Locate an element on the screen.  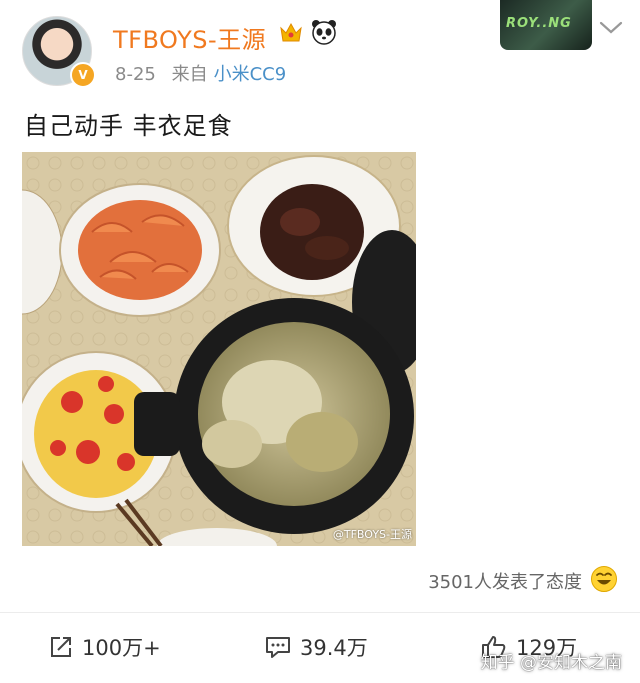
post-date: 8-25 is located at coordinates (135, 74).